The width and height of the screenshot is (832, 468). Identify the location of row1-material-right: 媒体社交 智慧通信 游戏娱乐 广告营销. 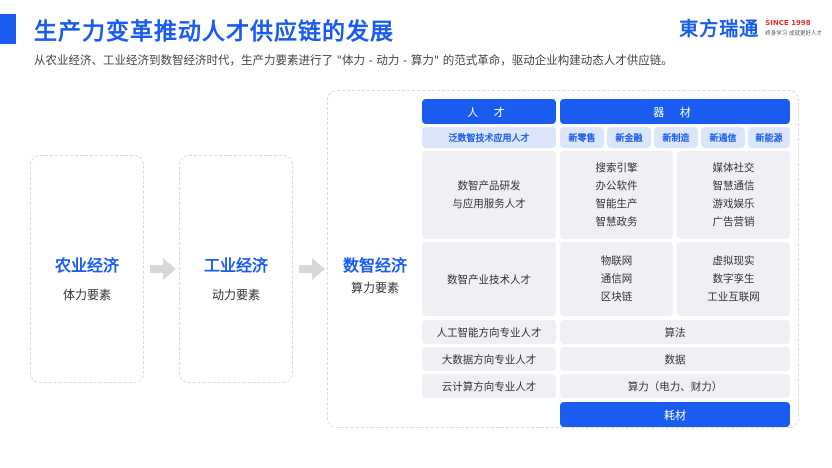
(733, 195).